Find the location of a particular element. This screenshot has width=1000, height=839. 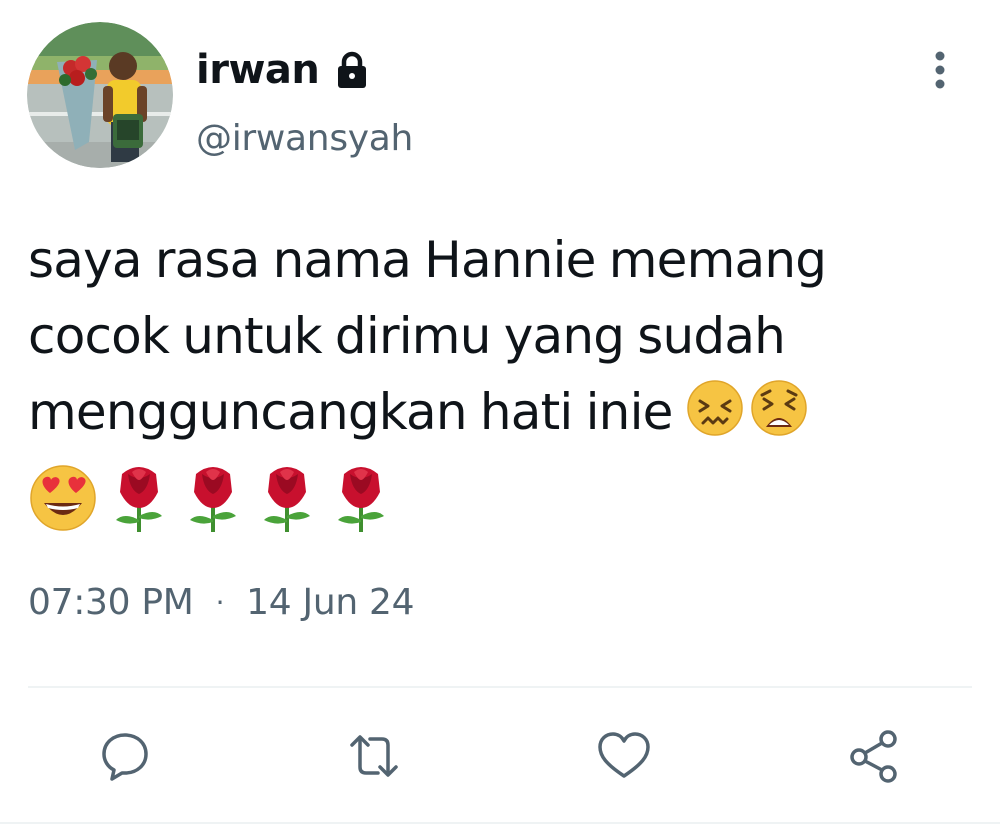

avatar is located at coordinates (100, 95).